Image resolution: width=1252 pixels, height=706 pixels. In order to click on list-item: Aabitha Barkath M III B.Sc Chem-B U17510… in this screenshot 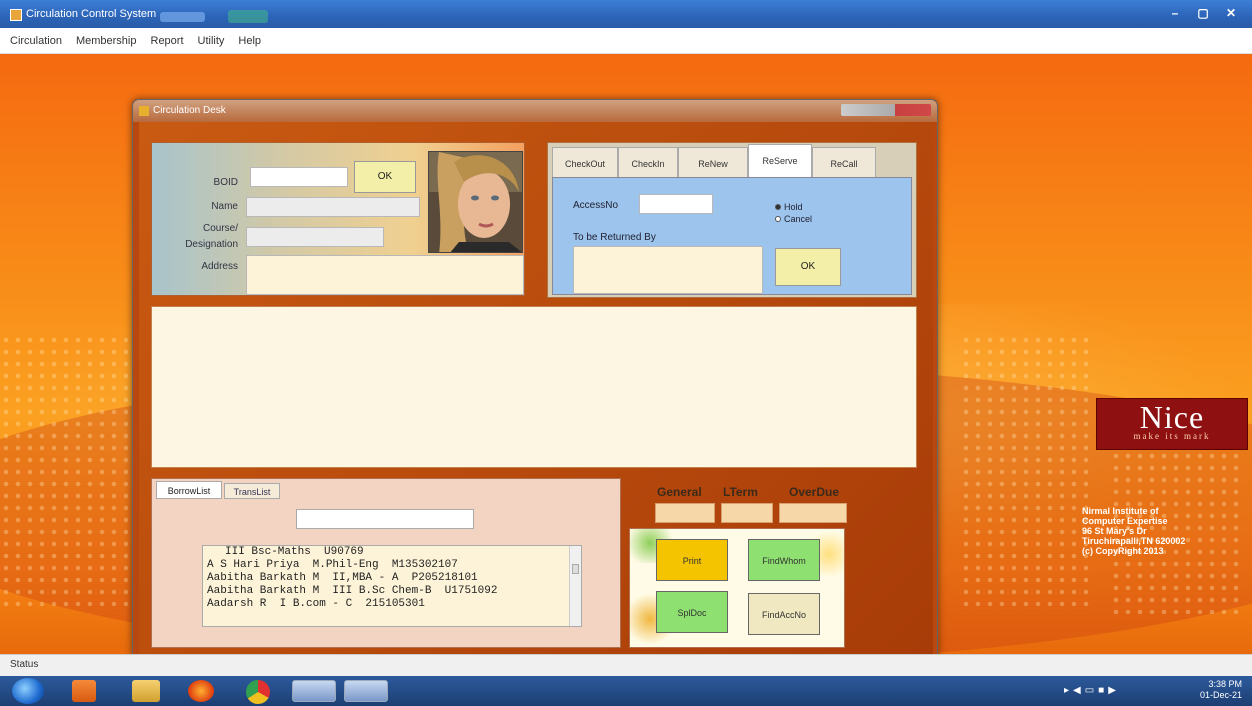, I will do `click(392, 591)`.